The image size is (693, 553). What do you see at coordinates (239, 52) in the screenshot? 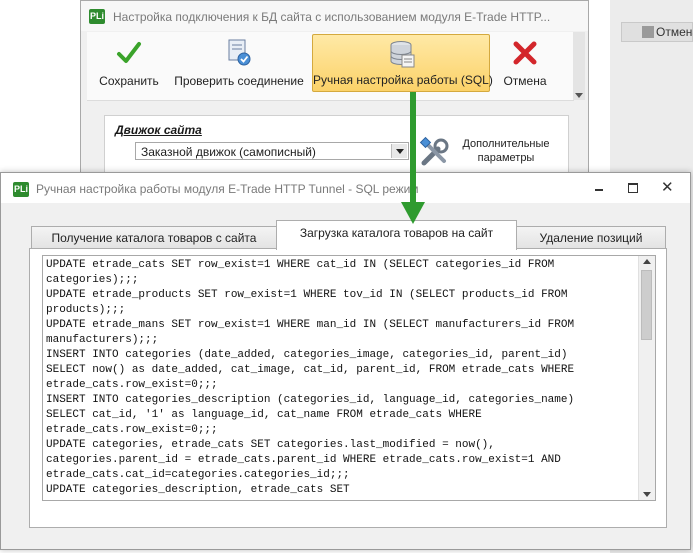
I see `database-check-icon` at bounding box center [239, 52].